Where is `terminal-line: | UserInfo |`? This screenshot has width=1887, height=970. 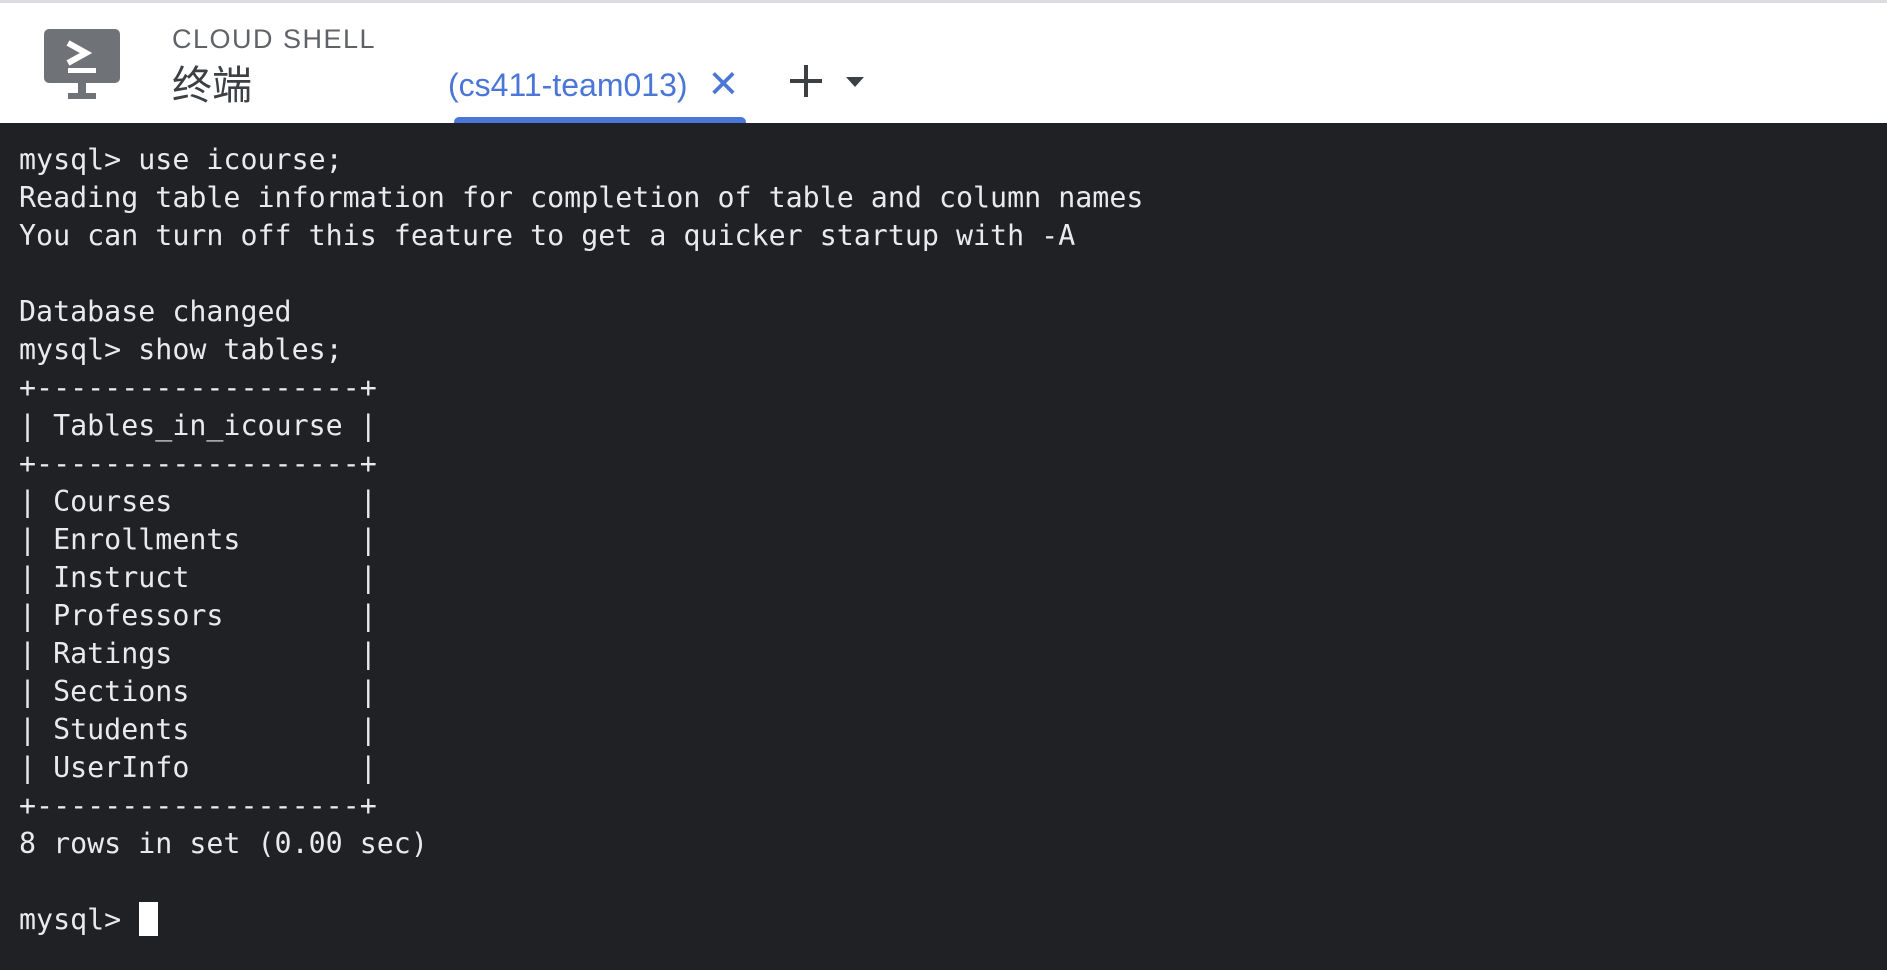
terminal-line: | UserInfo | is located at coordinates (198, 767).